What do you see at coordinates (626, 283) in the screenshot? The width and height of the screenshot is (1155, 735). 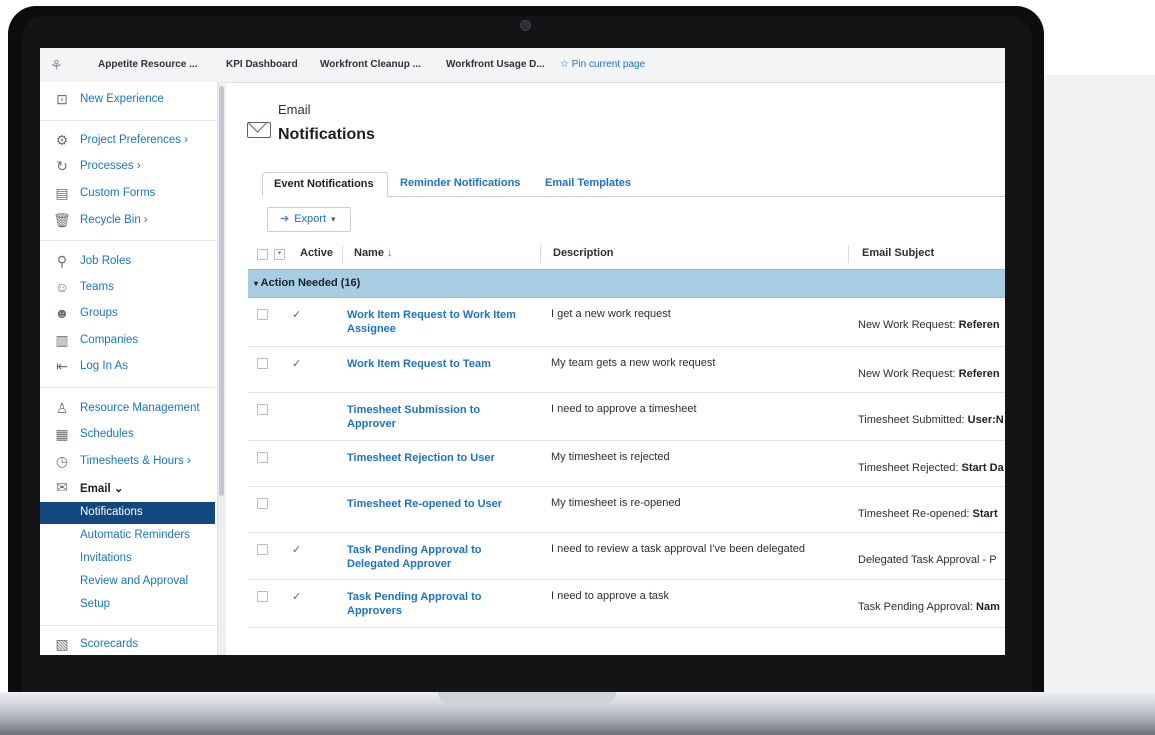 I see `group-header-action-needed: ▾ Action Needed (16)` at bounding box center [626, 283].